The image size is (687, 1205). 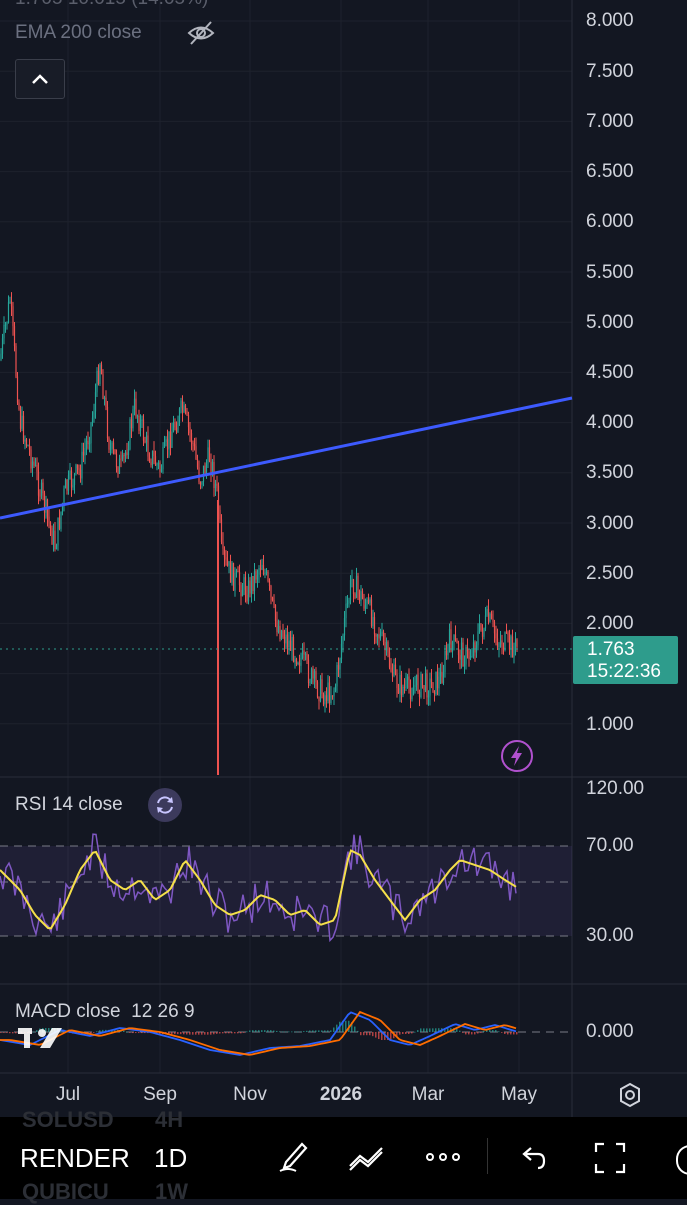 I want to click on price-tick: 4.000, so click(x=610, y=422).